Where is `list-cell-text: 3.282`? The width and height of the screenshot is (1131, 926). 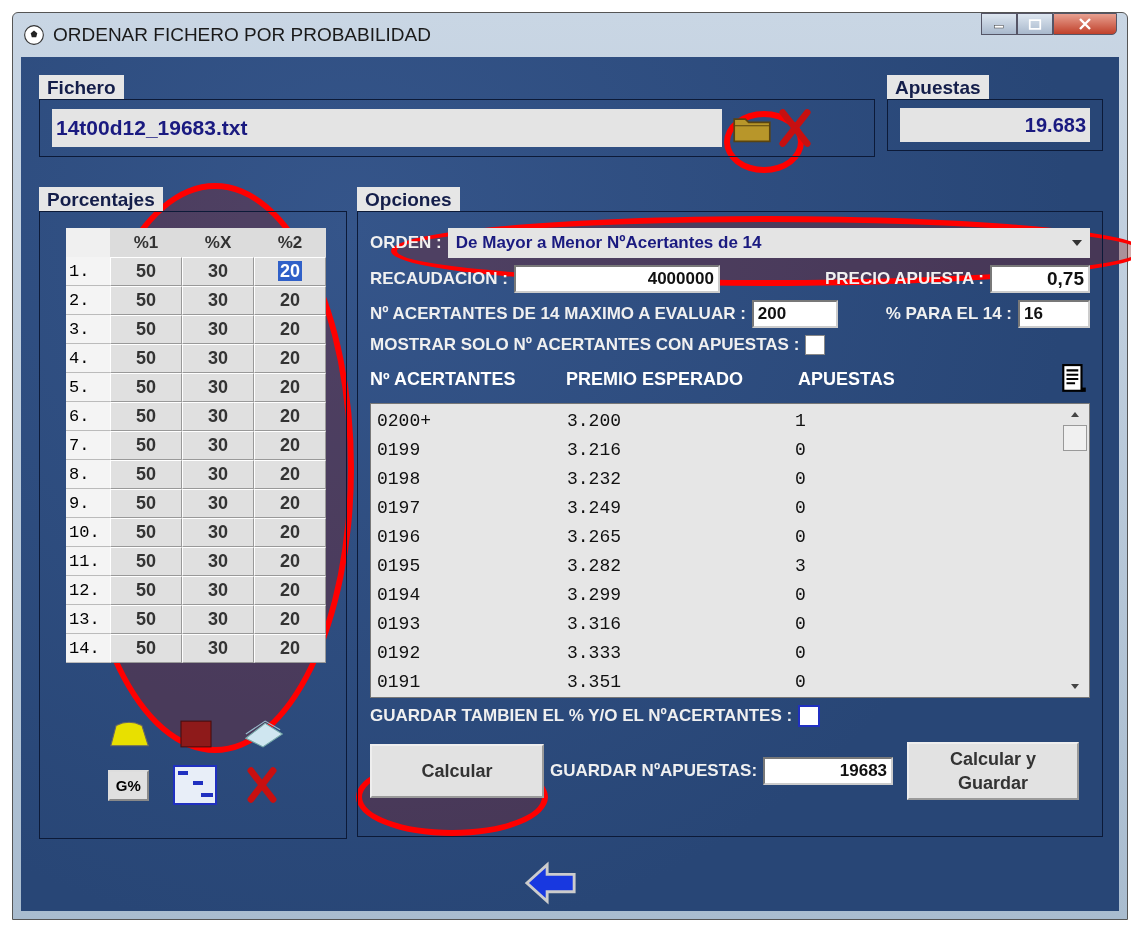
list-cell-text: 3.282 is located at coordinates (594, 565).